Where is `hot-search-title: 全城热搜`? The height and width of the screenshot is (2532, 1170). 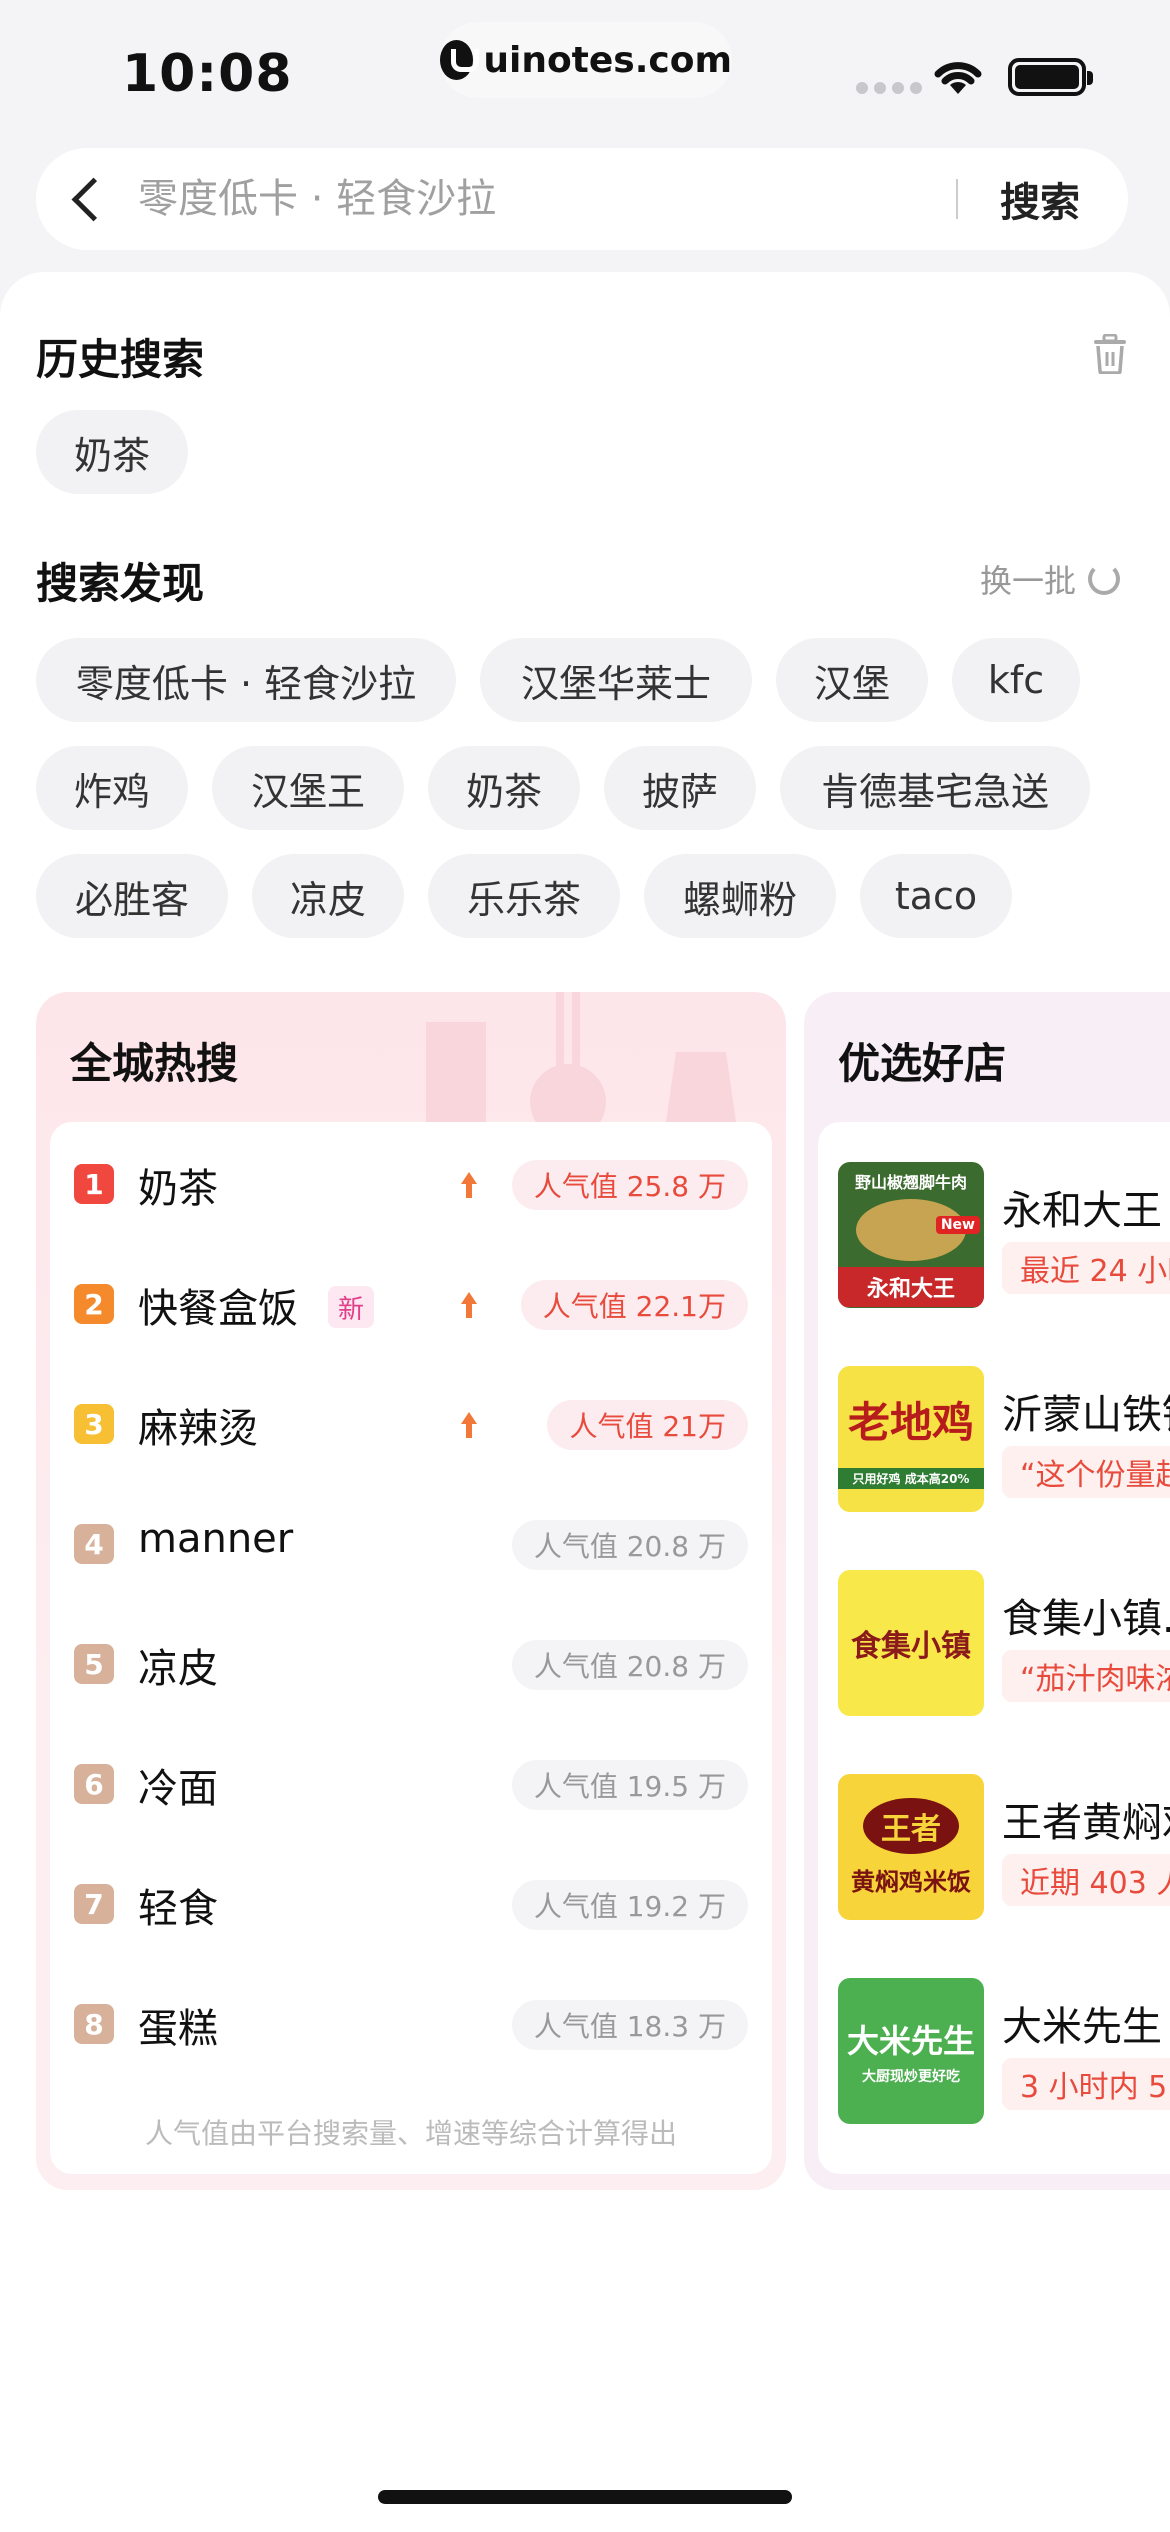
hot-search-title: 全城热搜 is located at coordinates (154, 1063).